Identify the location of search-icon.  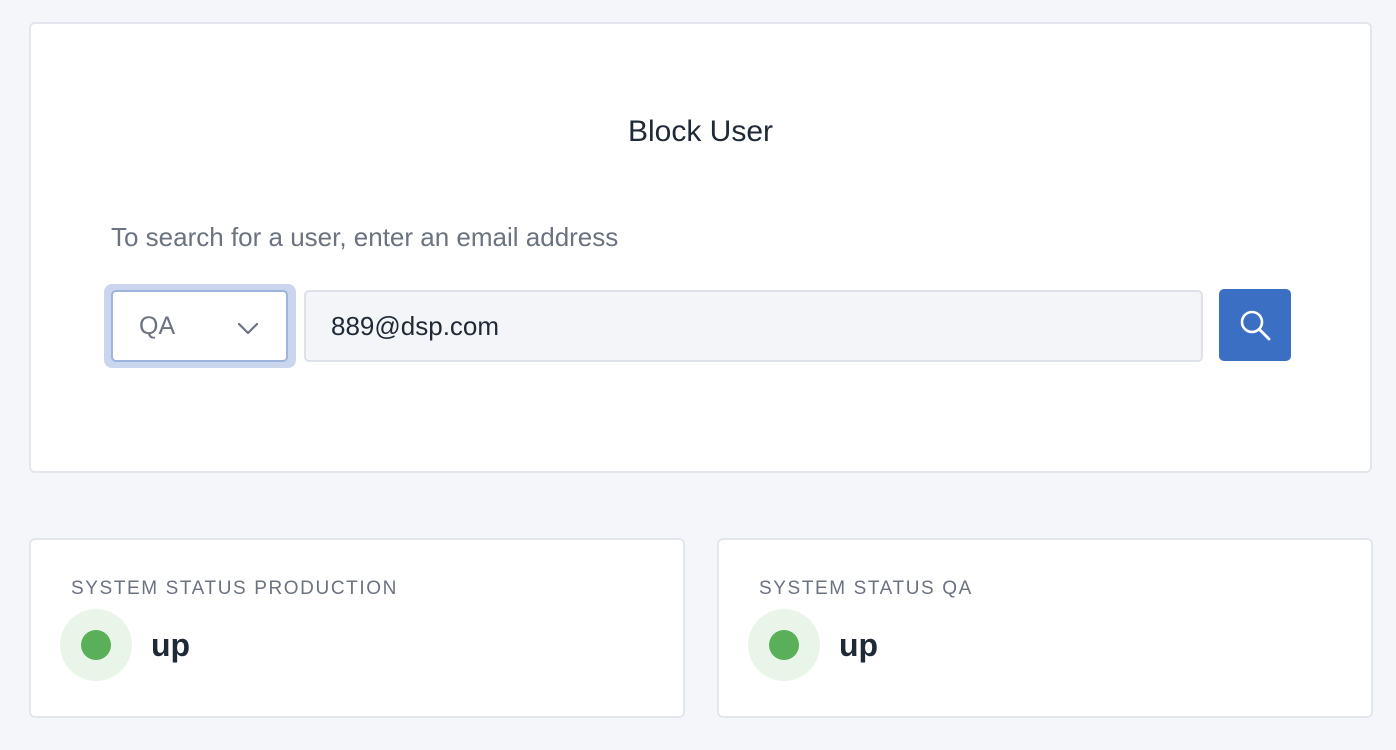
(1255, 325).